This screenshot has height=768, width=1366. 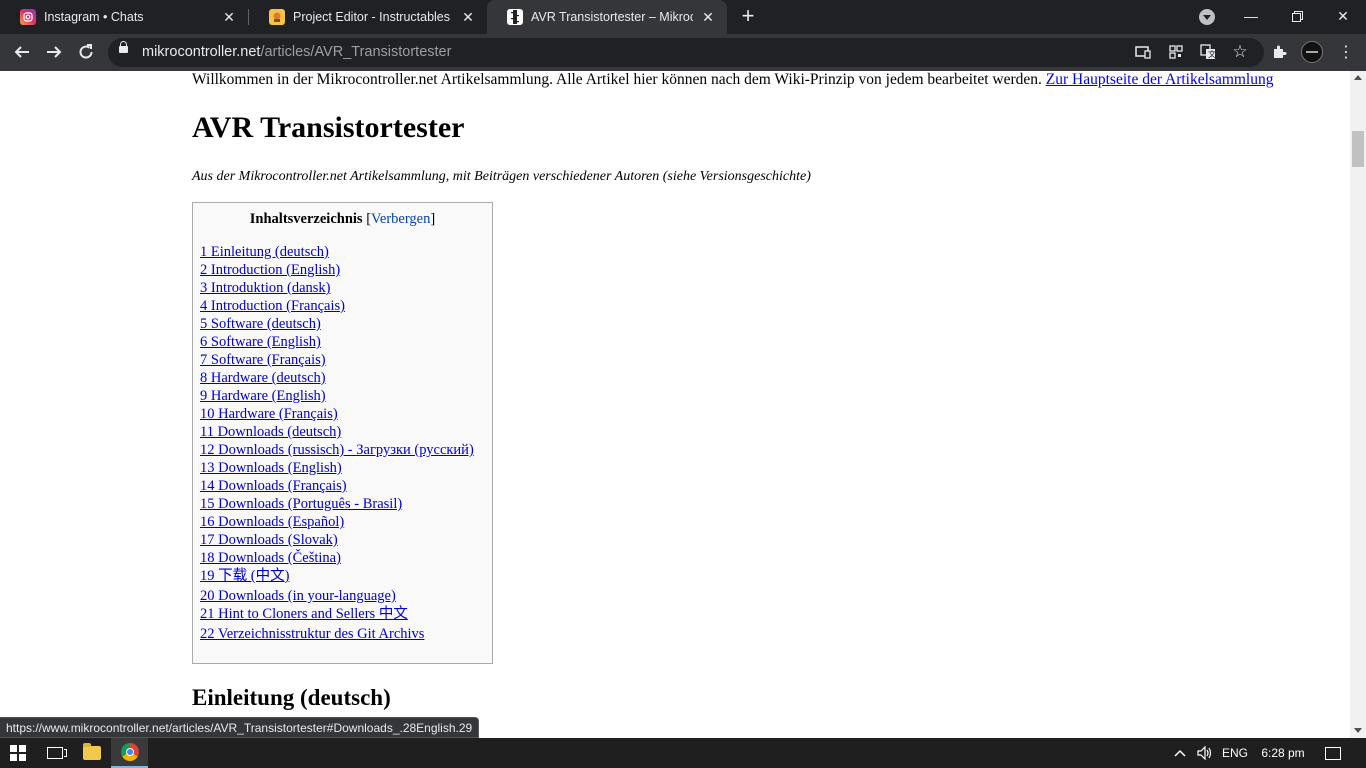 I want to click on scroll-down-arrow-icon, so click(x=1358, y=730).